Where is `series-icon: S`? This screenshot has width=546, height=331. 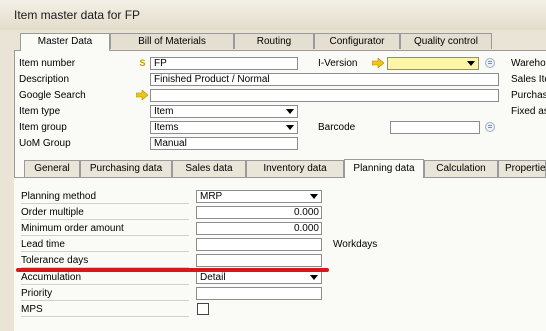 series-icon: S is located at coordinates (142, 63).